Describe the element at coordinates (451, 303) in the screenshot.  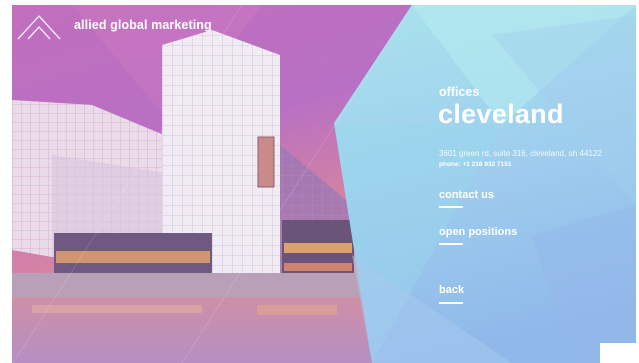
I see `back-underline` at that location.